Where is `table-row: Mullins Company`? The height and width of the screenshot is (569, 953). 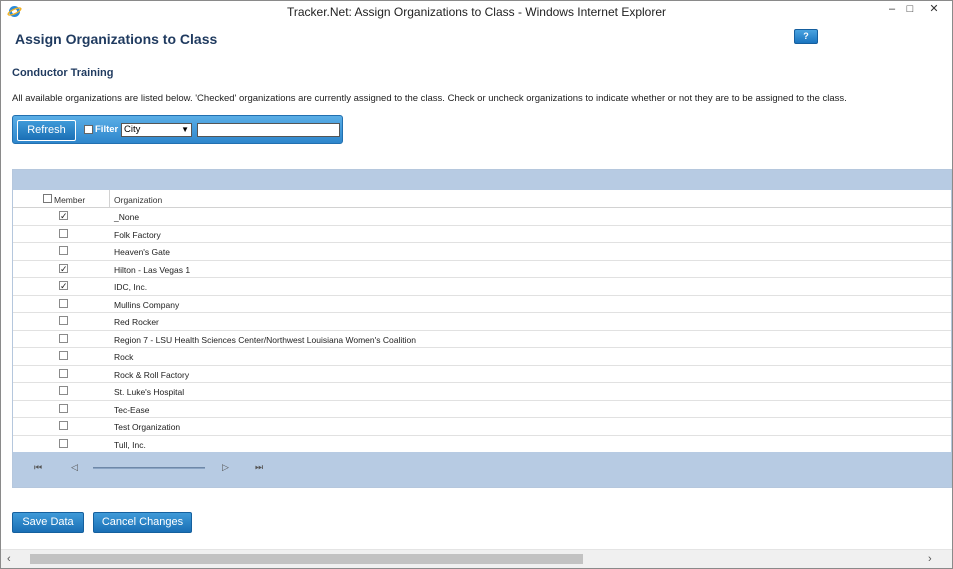
table-row: Mullins Company is located at coordinates (482, 304).